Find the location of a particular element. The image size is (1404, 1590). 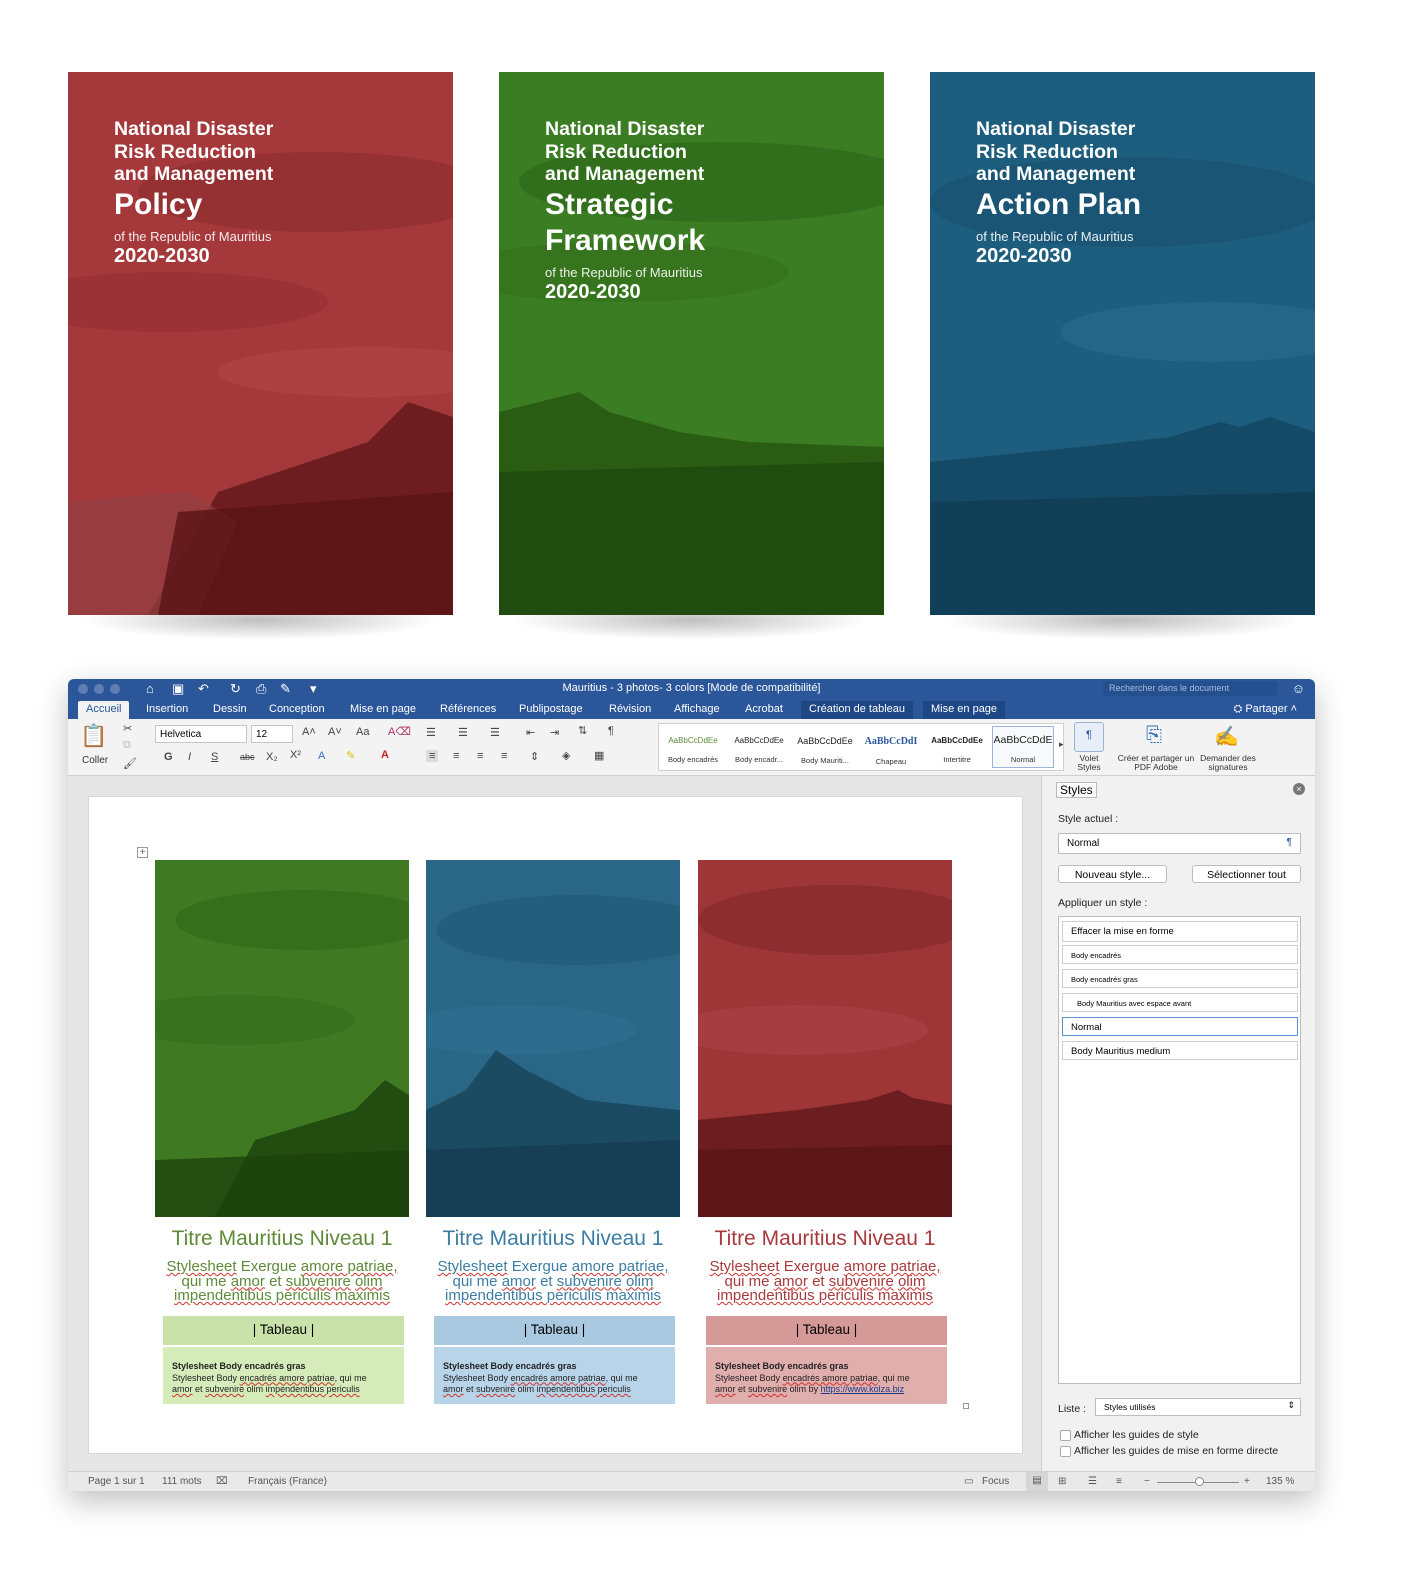

print-layout-icon: ▤ is located at coordinates (1037, 1481).